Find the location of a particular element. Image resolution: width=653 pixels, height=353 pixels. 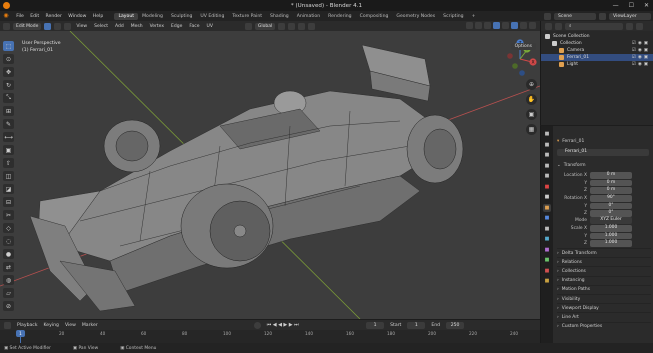

outliner-row: Light ☑◉▣ is located at coordinates (597, 64).